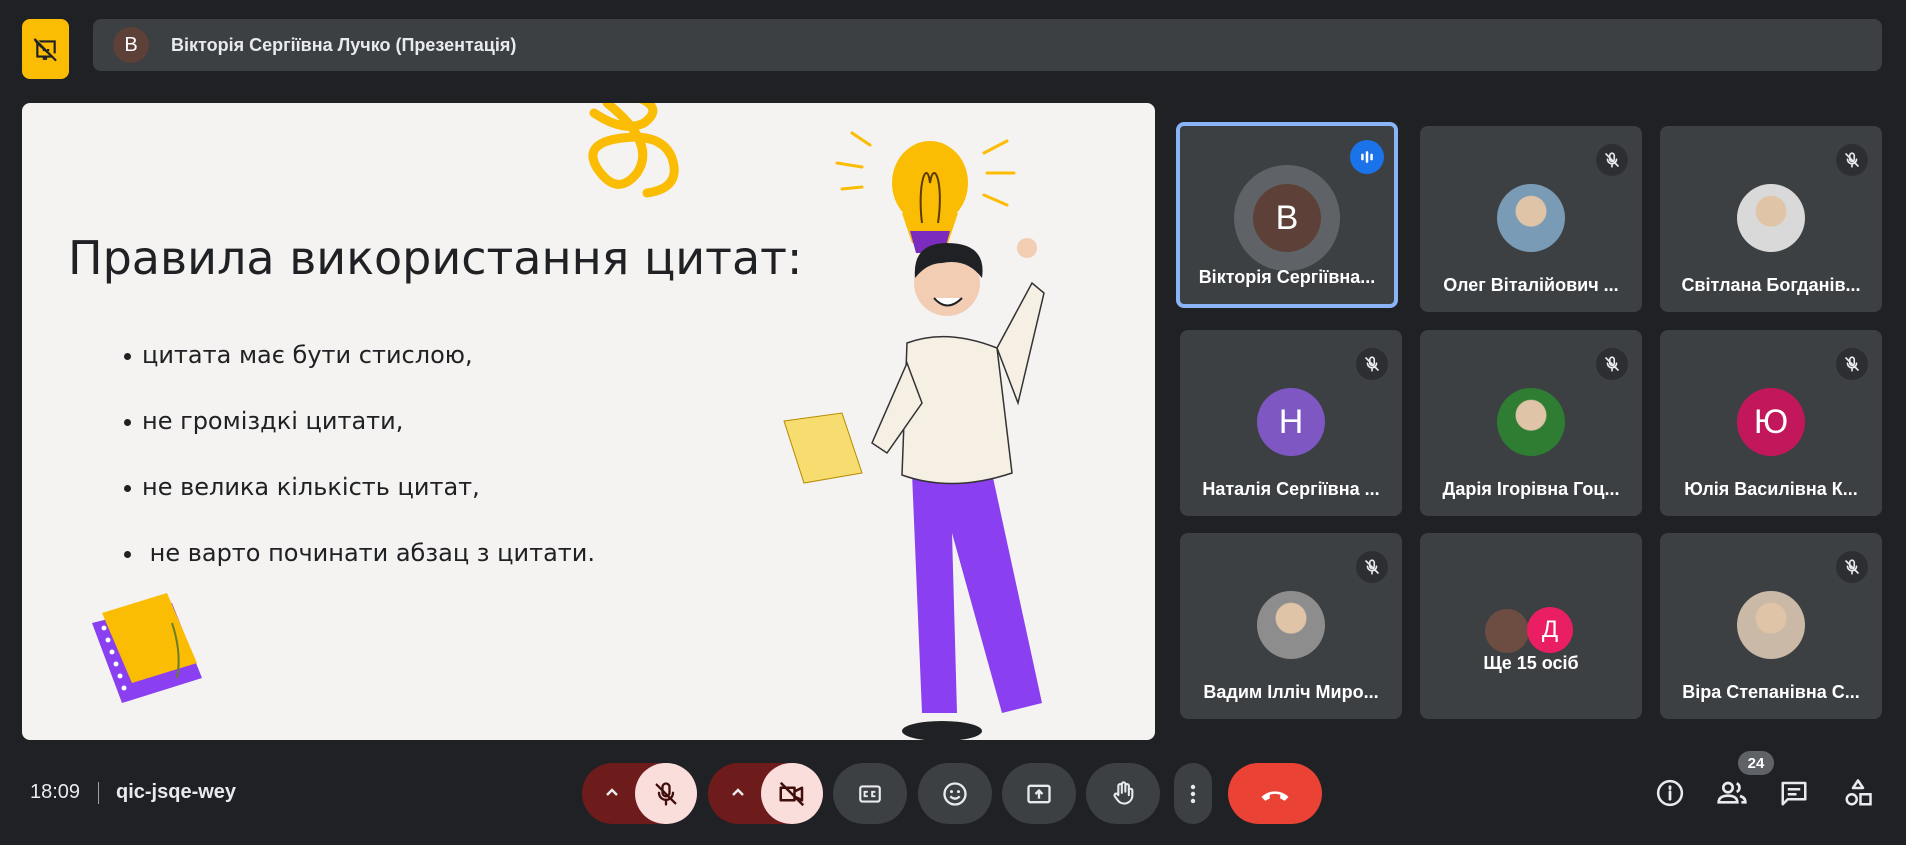 The image size is (1906, 845). Describe the element at coordinates (1756, 763) in the screenshot. I see `participants-count-badge: 24` at that location.